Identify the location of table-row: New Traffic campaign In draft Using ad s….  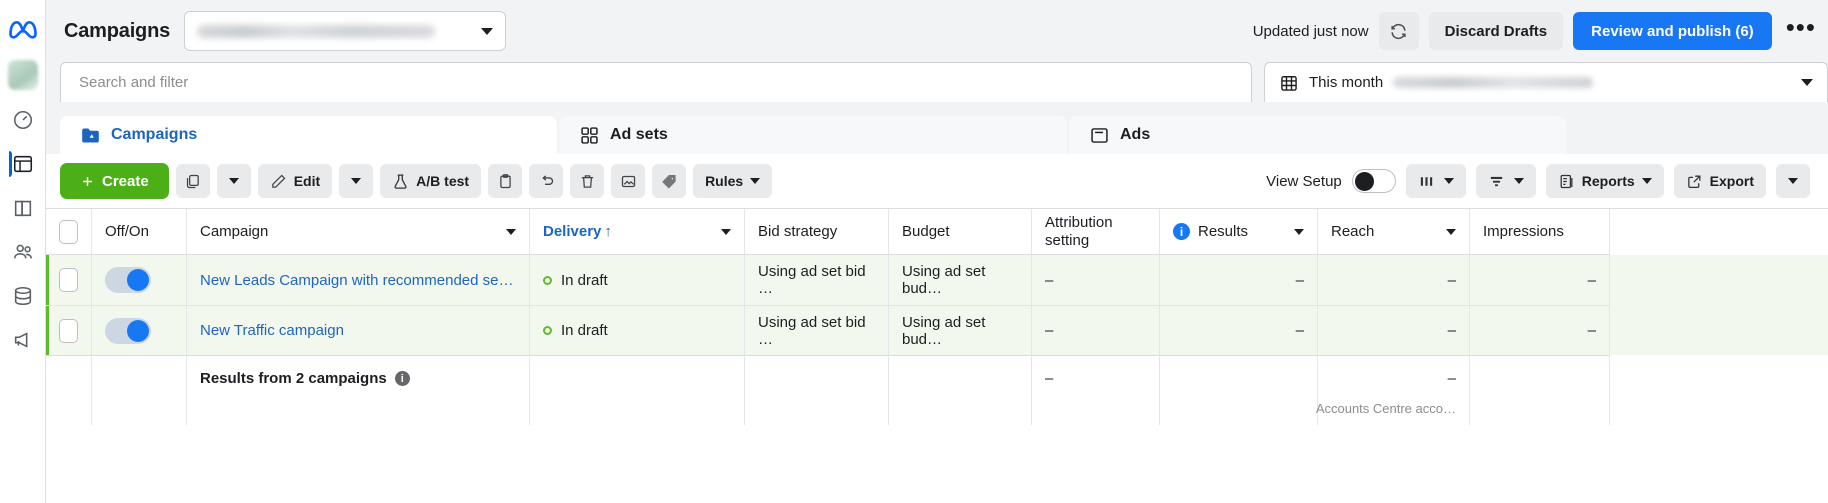
(937, 330).